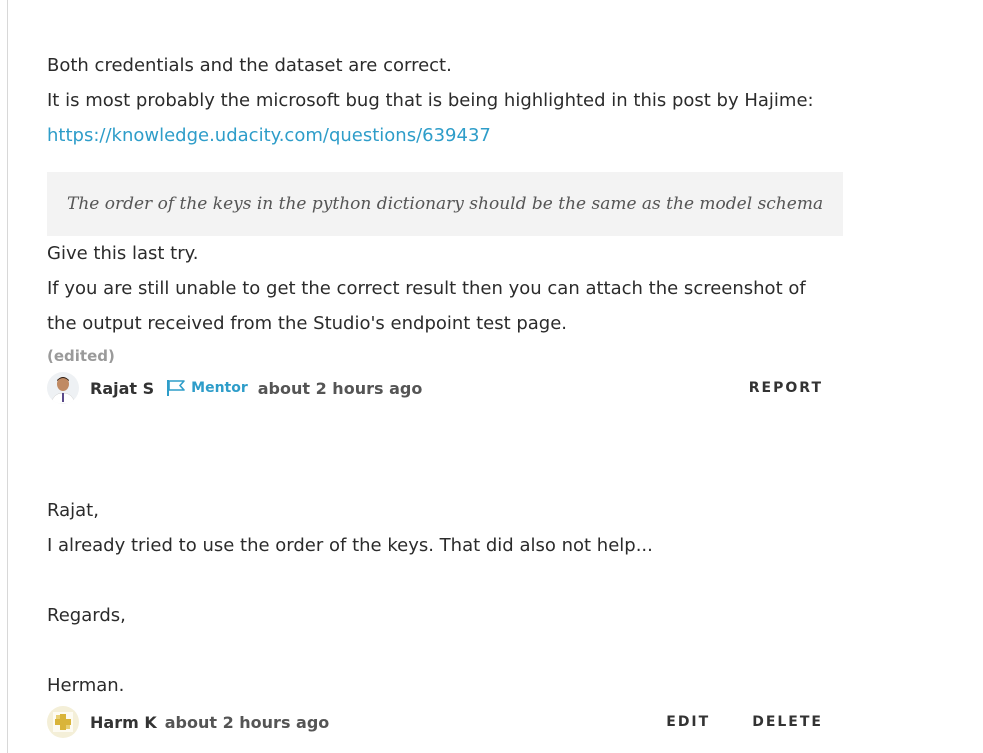 This screenshot has width=983, height=753. What do you see at coordinates (7, 376) in the screenshot?
I see `left-border` at bounding box center [7, 376].